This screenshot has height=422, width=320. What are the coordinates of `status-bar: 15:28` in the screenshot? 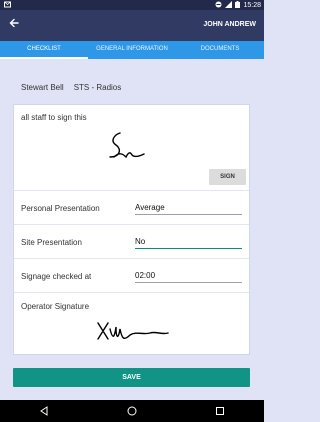 It's located at (132, 5).